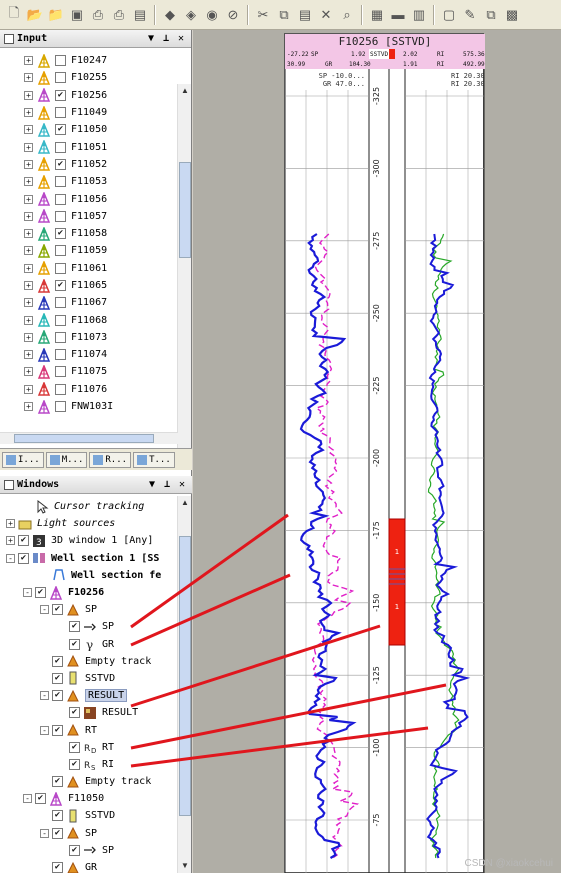  What do you see at coordinates (95, 95) in the screenshot?
I see `input-tree-item: + ✔ F10256` at bounding box center [95, 95].